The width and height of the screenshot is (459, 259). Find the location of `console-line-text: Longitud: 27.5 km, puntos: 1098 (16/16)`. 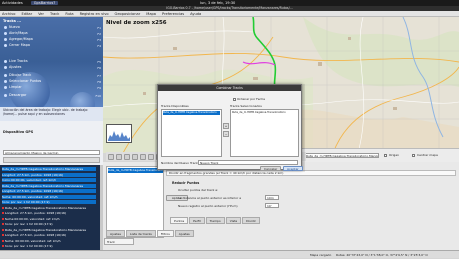

console-line-text: Longitud: 27.5 km, puntos: 1098 (16/16) is located at coordinates (33, 174).